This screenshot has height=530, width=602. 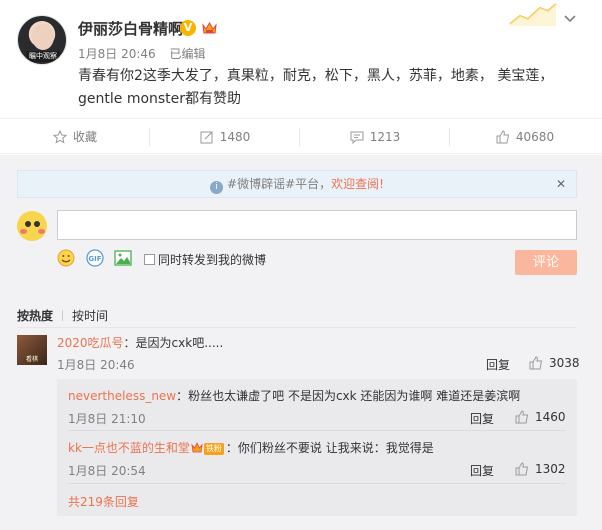 I want to click on author-name: 伊丽莎白骨精啊, so click(x=130, y=28).